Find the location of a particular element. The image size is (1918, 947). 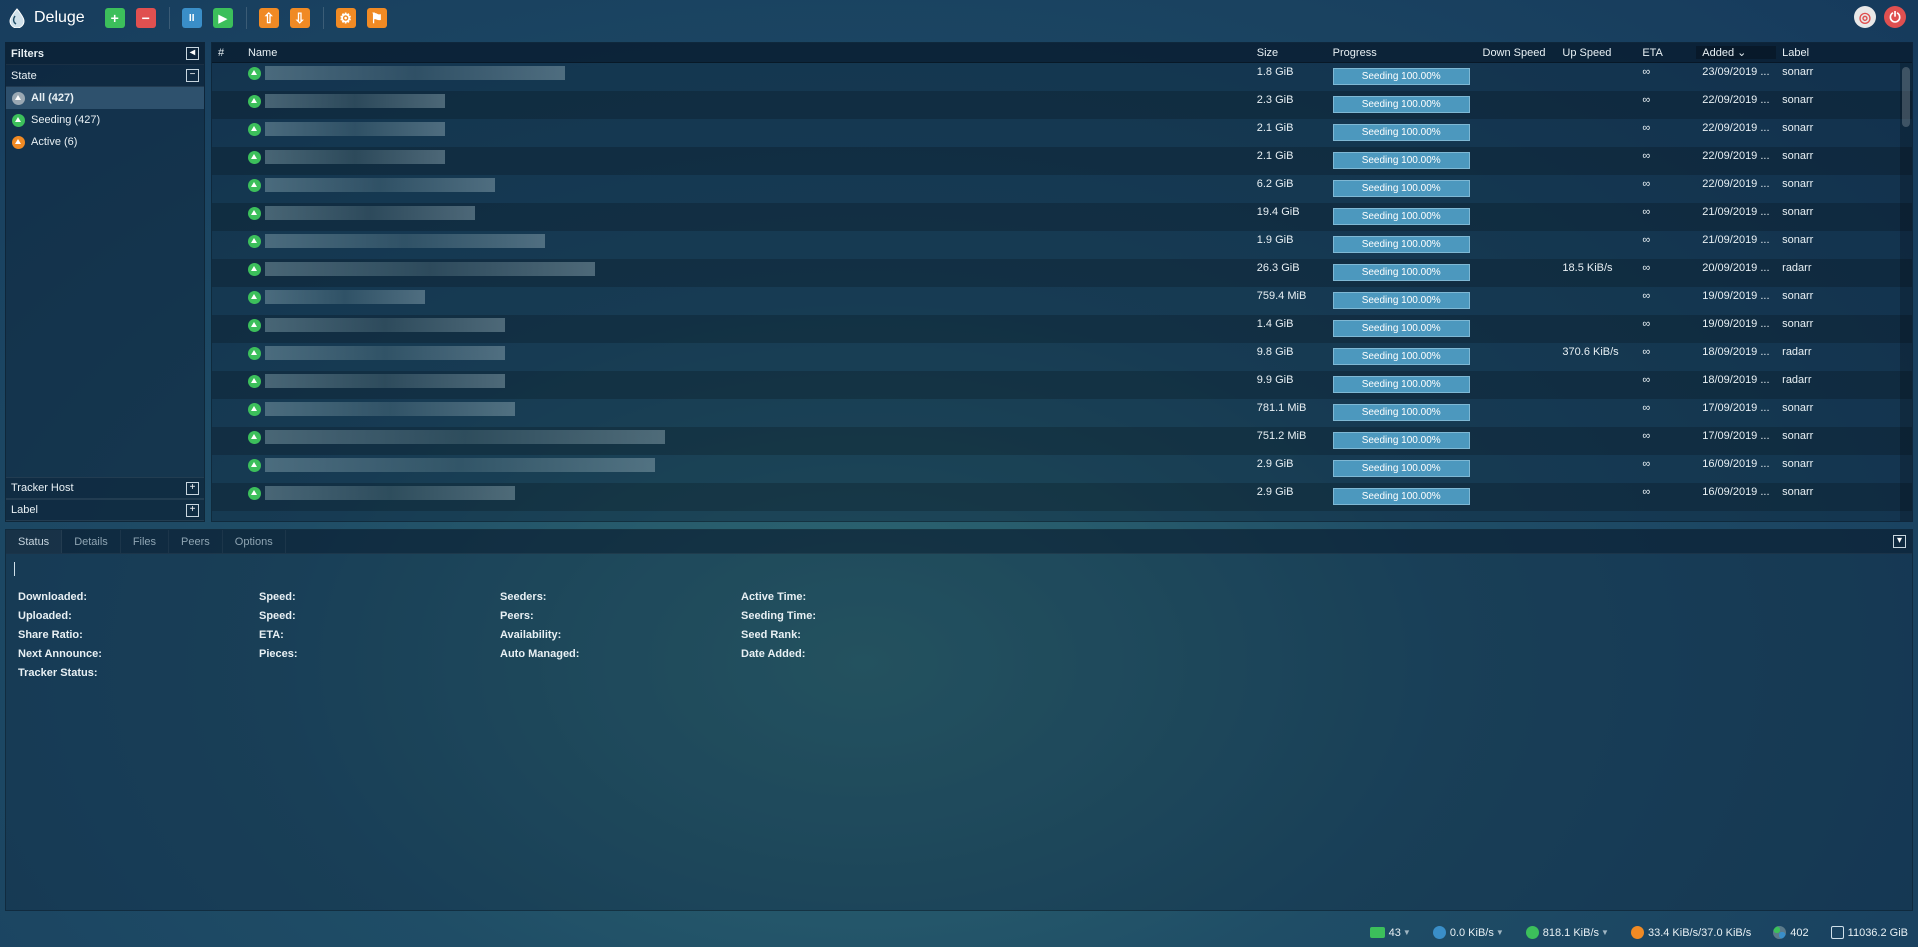

filters-title: Filters is located at coordinates (28, 53).